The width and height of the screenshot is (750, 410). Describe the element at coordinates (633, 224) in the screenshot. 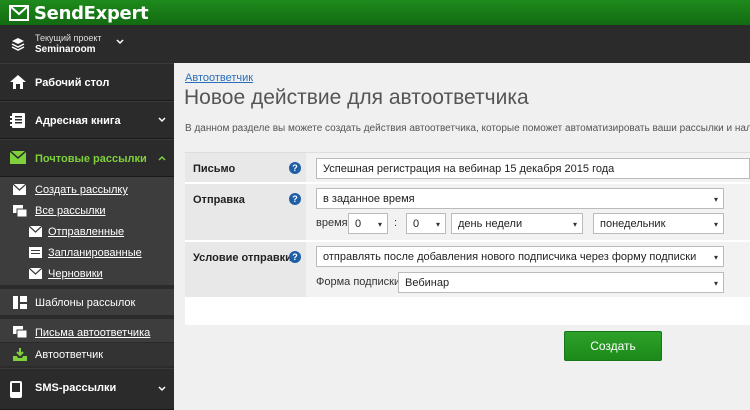

I see `day-value: понедельник` at that location.